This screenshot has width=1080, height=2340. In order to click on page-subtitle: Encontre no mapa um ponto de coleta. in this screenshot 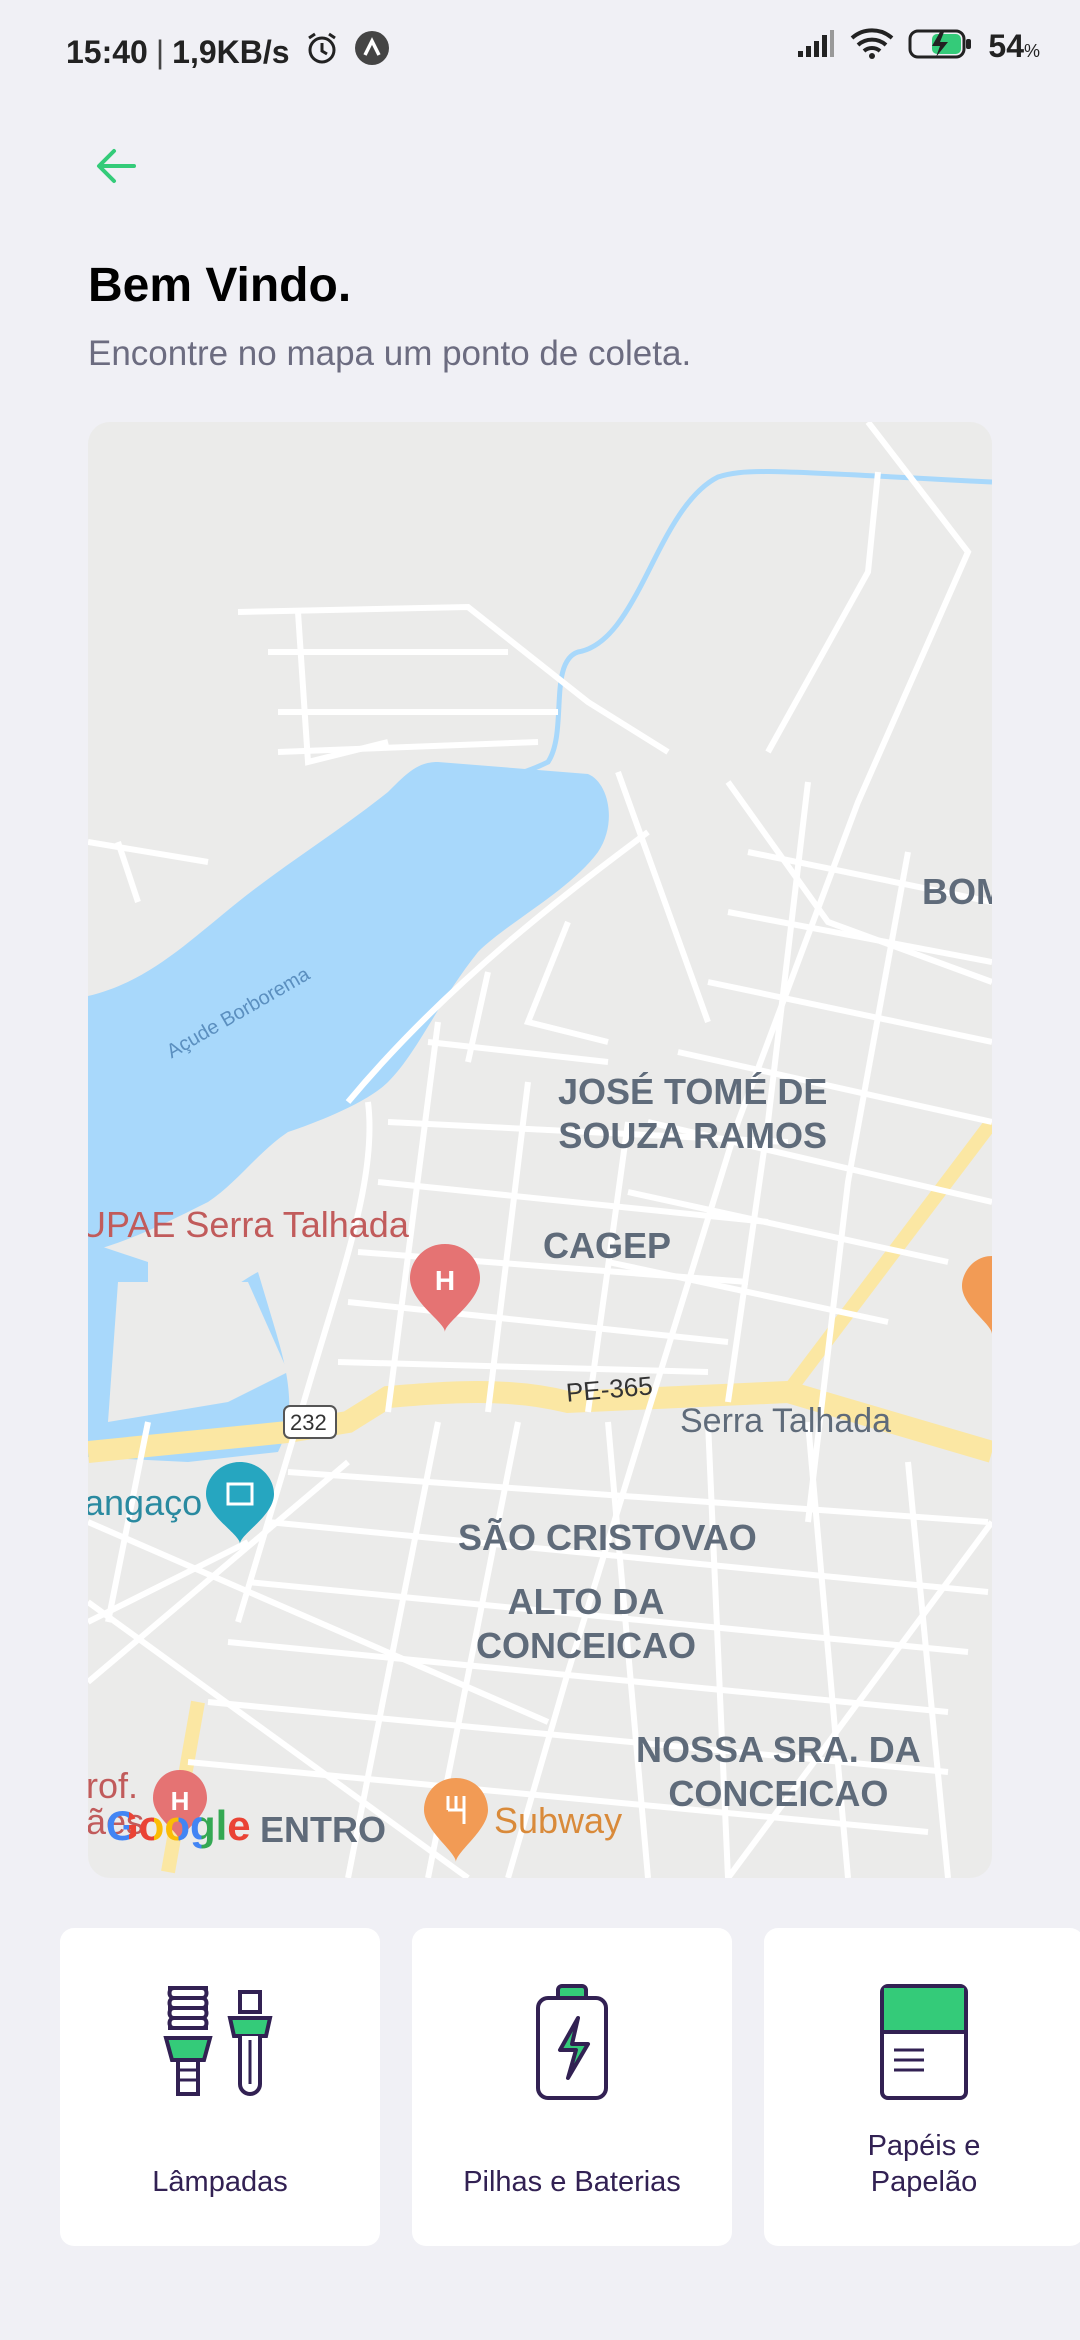, I will do `click(390, 353)`.